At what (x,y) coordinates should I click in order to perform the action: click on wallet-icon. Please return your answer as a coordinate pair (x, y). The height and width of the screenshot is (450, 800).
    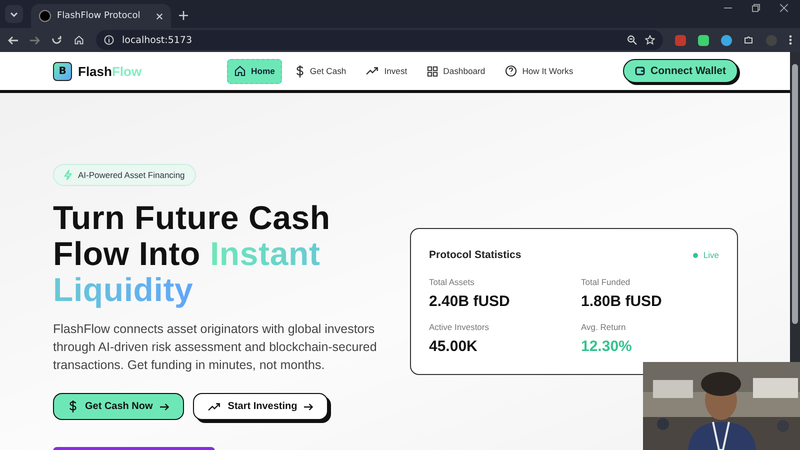
    Looking at the image, I should click on (639, 71).